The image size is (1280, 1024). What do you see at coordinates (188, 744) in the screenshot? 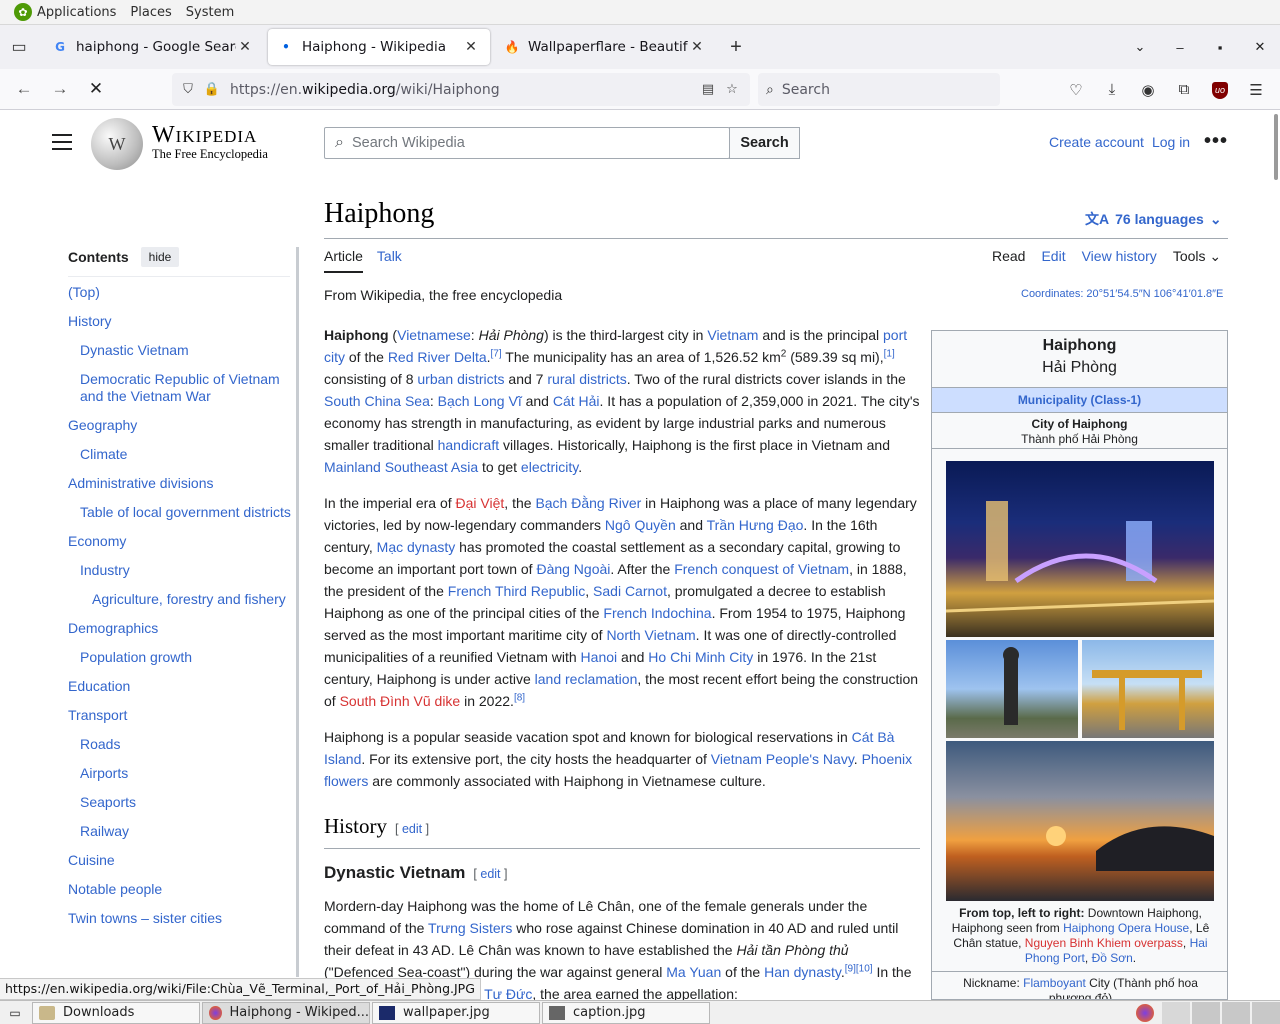
I see `toc-item: Roads` at bounding box center [188, 744].